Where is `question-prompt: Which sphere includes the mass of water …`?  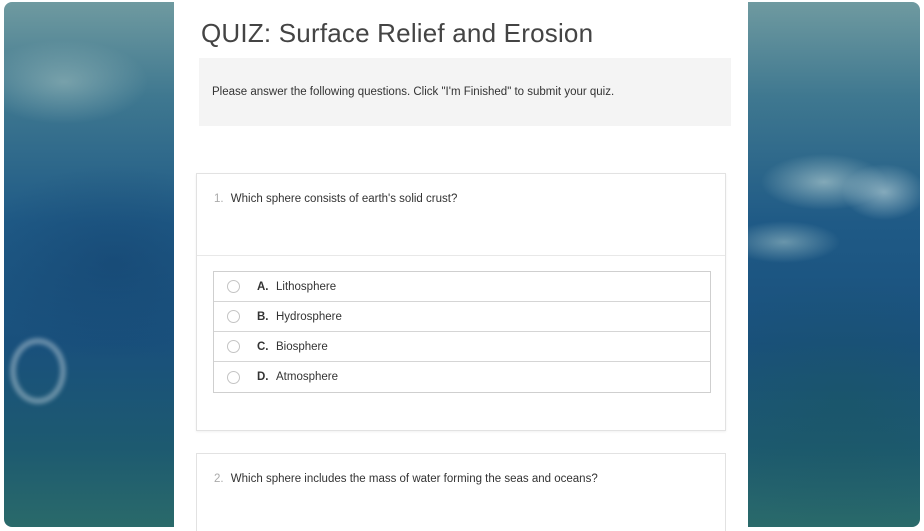 question-prompt: Which sphere includes the mass of water … is located at coordinates (414, 479).